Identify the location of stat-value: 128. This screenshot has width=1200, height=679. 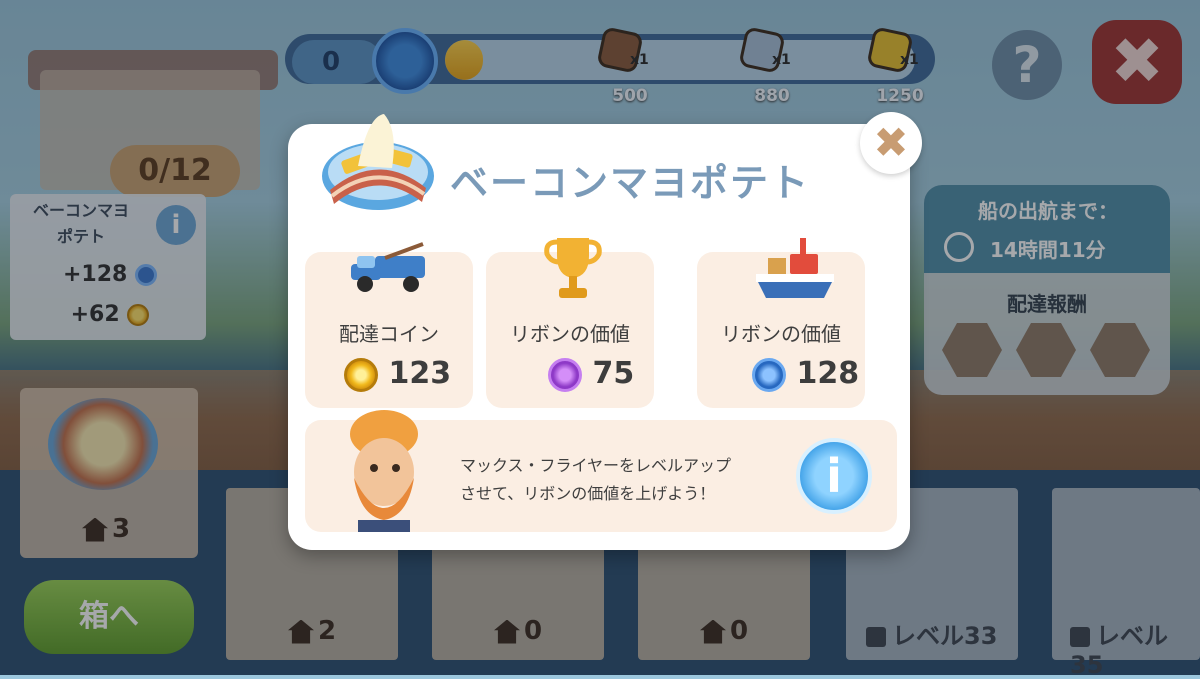
(805, 374).